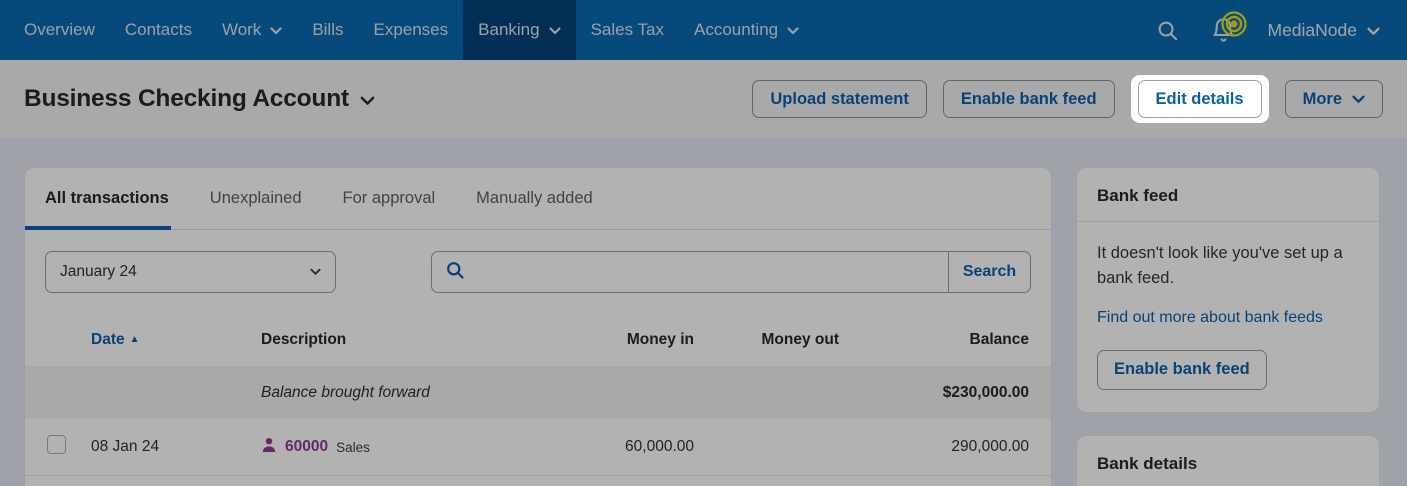 This screenshot has width=1407, height=486. I want to click on transaction-description: Sales, so click(353, 447).